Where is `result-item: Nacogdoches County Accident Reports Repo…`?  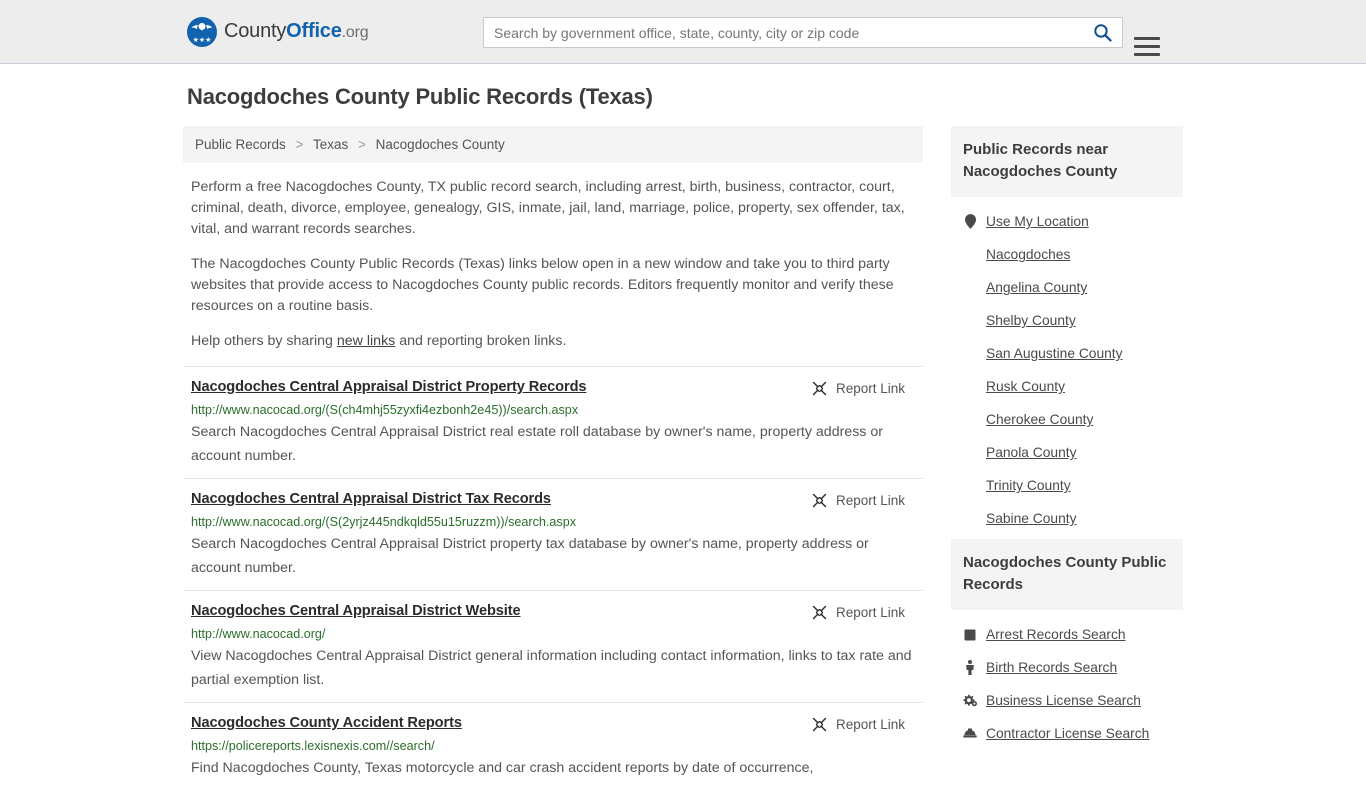
result-item: Nacogdoches County Accident Reports Repo… is located at coordinates (553, 746).